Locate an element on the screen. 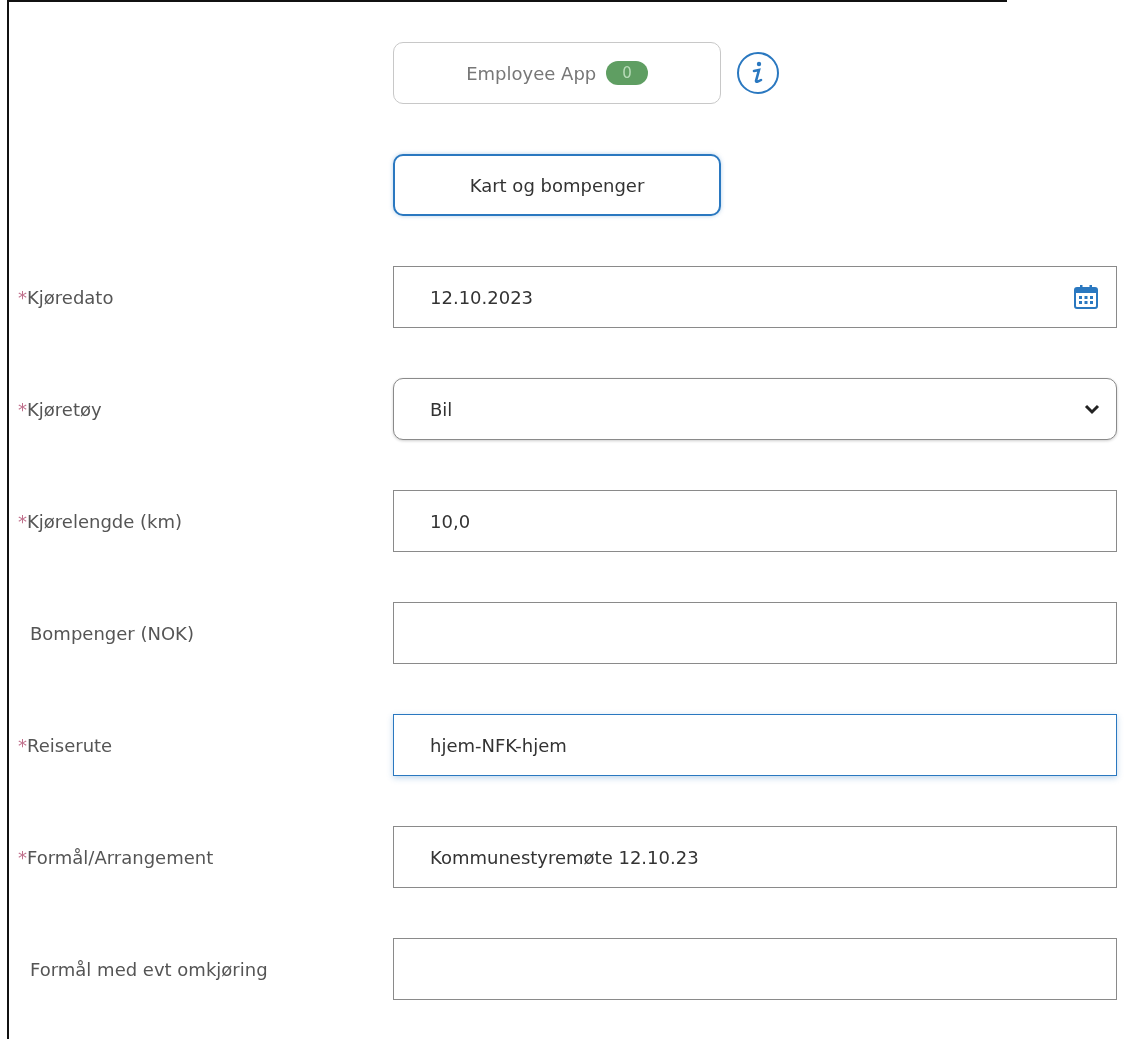 The width and height of the screenshot is (1134, 1039). input-field: 10,0 is located at coordinates (755, 521).